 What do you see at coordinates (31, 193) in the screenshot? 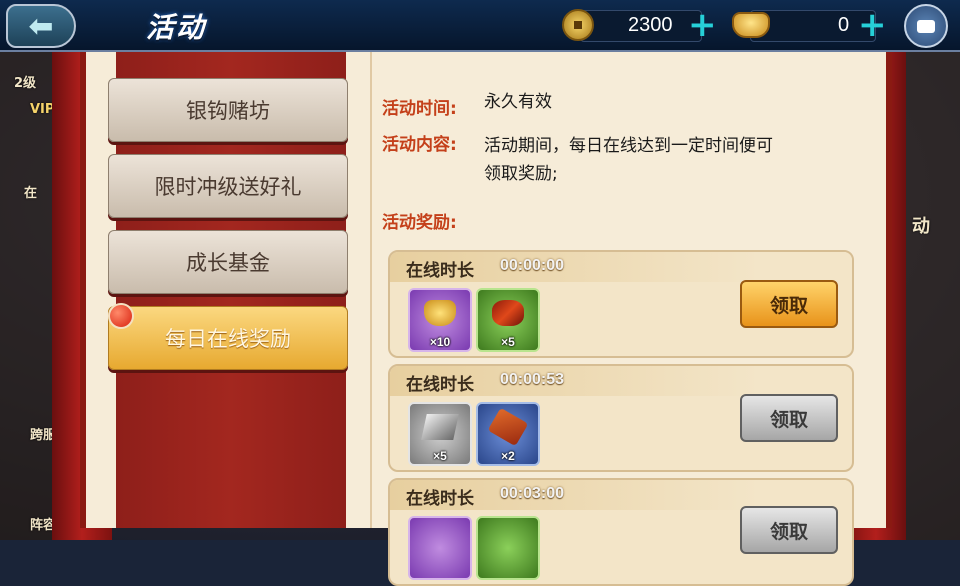
I see `left-text-1: 在` at bounding box center [31, 193].